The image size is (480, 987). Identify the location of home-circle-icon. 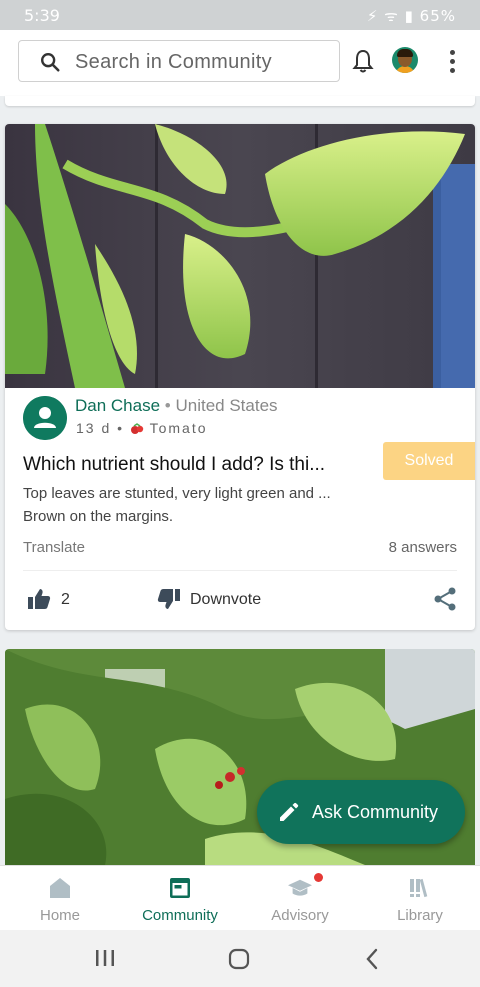
(239, 959).